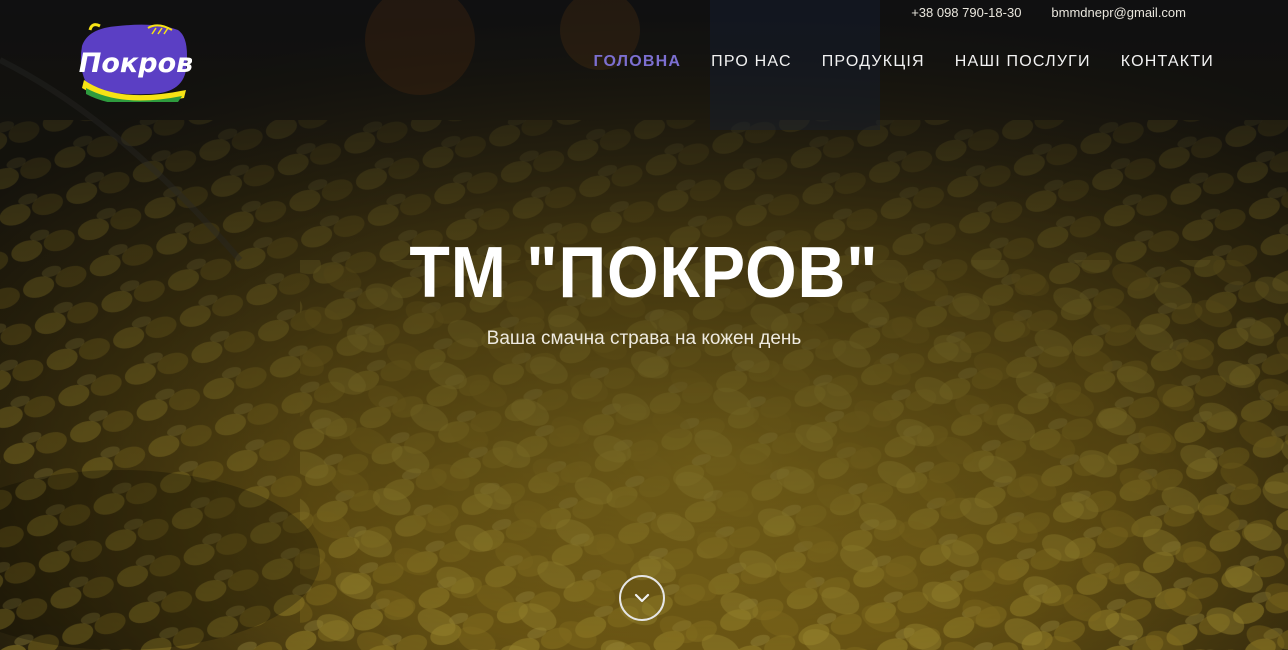 The image size is (1288, 650). I want to click on hero-title: ТМ "ПОКРОВ", so click(644, 273).